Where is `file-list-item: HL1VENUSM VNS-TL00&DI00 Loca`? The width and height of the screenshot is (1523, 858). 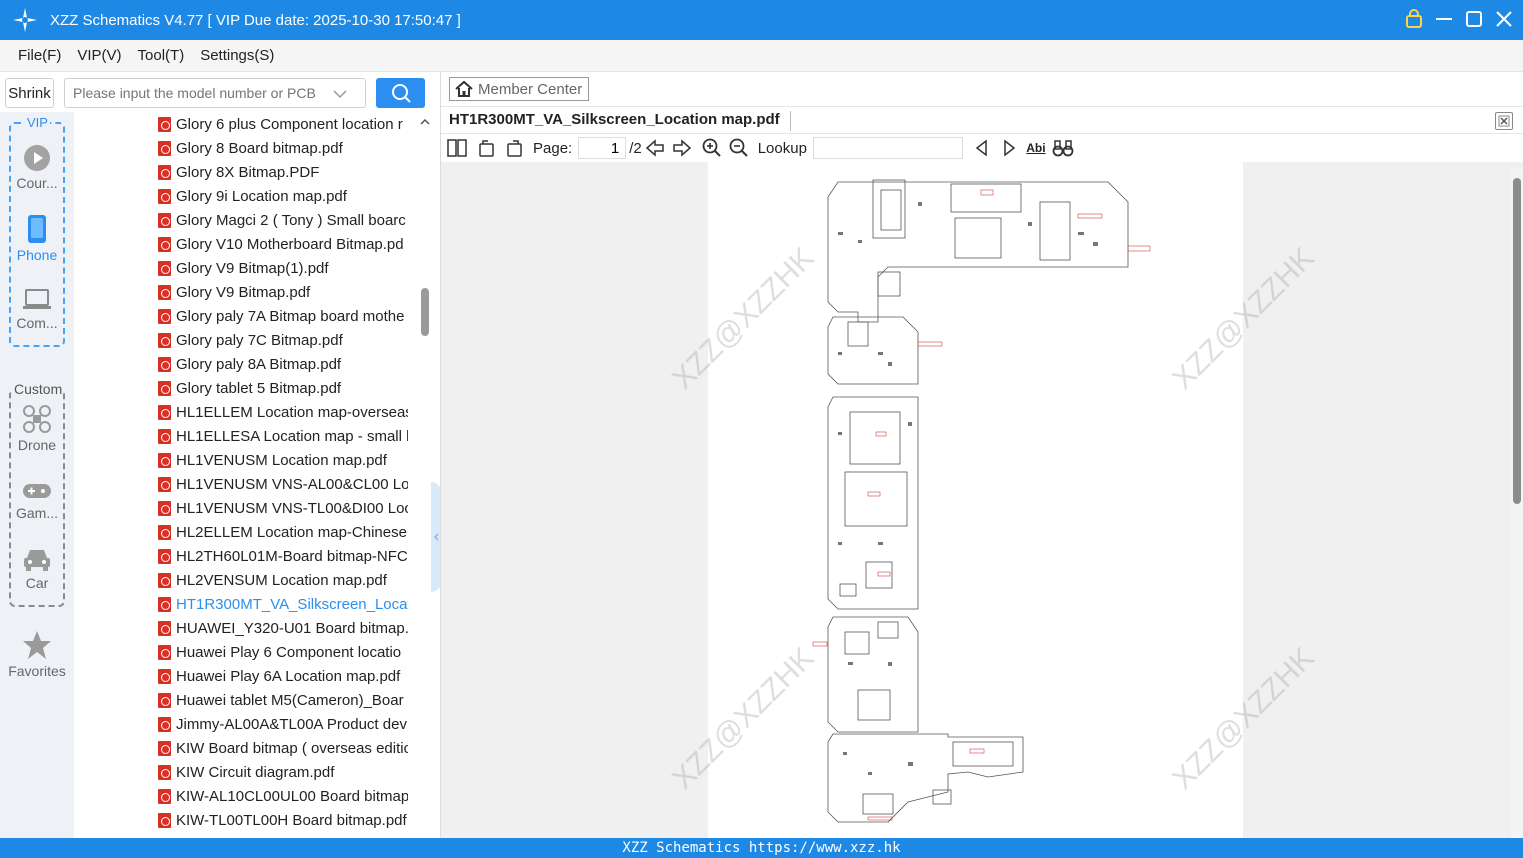
file-list-item: HL1VENUSM VNS-TL00&DI00 Loca is located at coordinates (246, 508).